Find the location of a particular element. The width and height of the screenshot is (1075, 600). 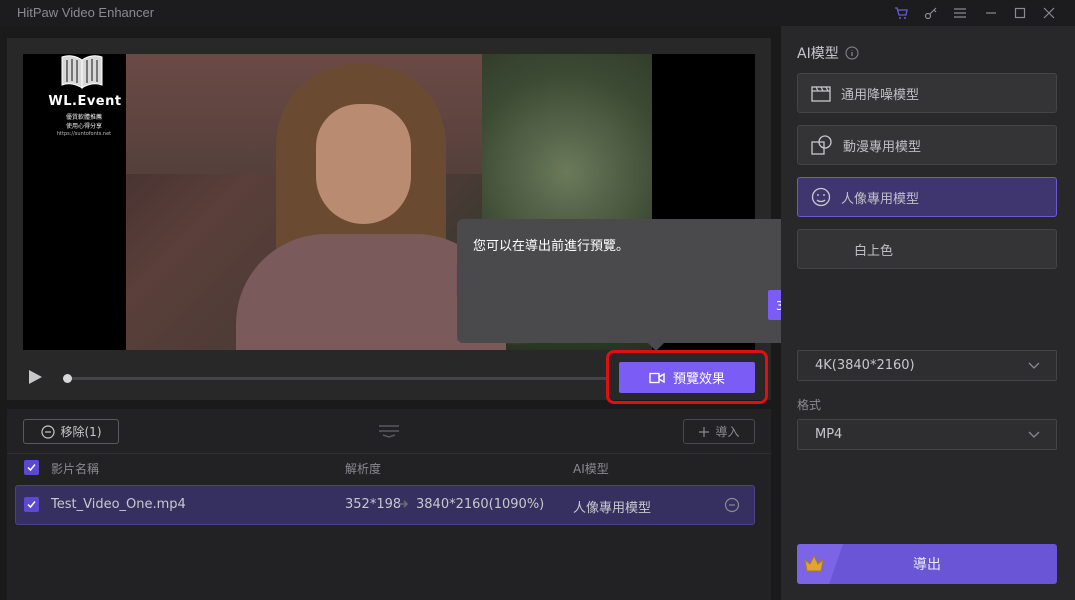

tooltip-text: 您可以在導出前進行預覽。 is located at coordinates (551, 246).